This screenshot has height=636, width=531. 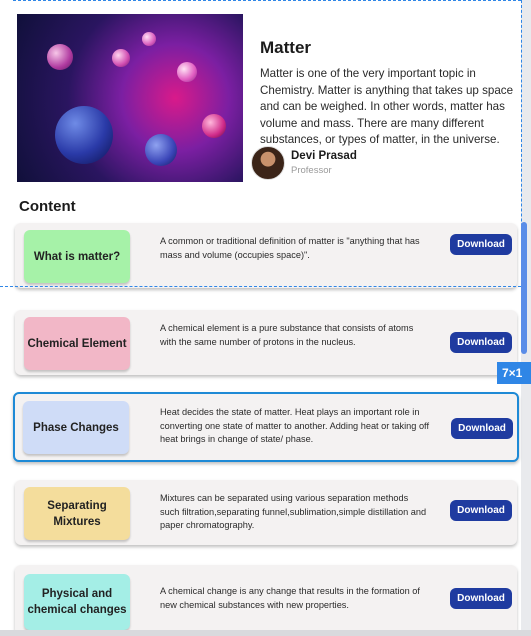 What do you see at coordinates (260, 286) in the screenshot?
I see `selection-guide-horizontal` at bounding box center [260, 286].